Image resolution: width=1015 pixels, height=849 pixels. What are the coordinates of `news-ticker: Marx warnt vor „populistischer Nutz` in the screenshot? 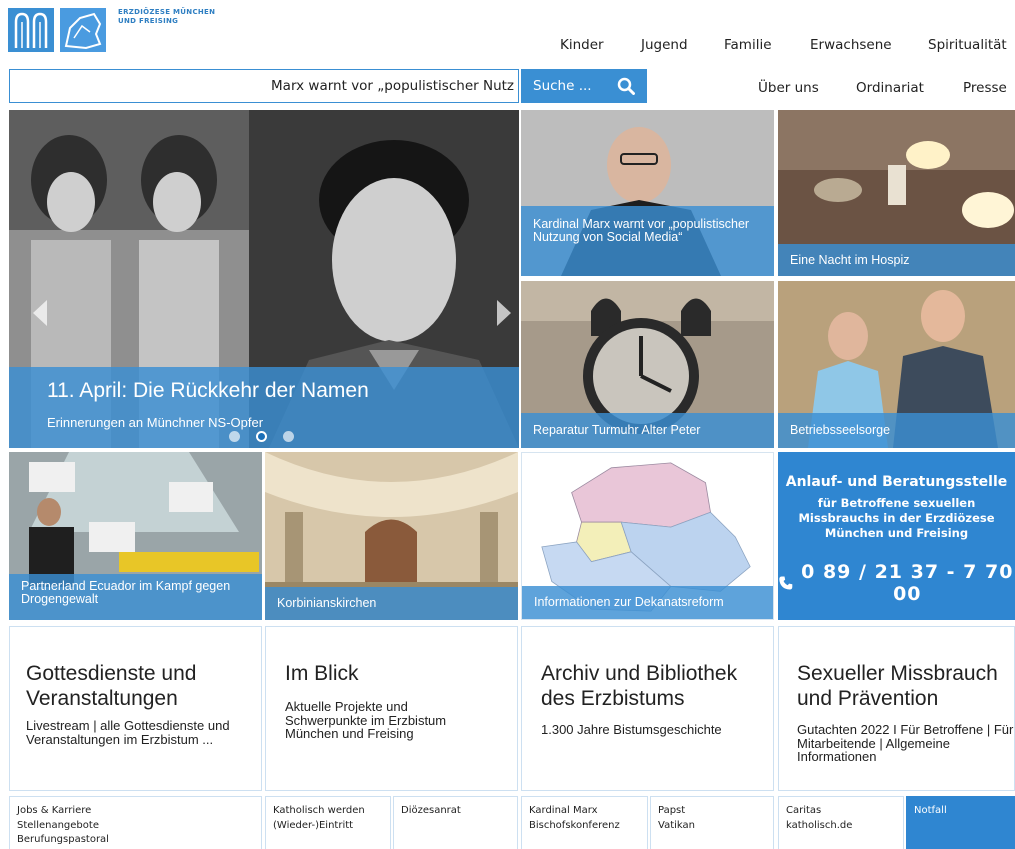 It's located at (264, 86).